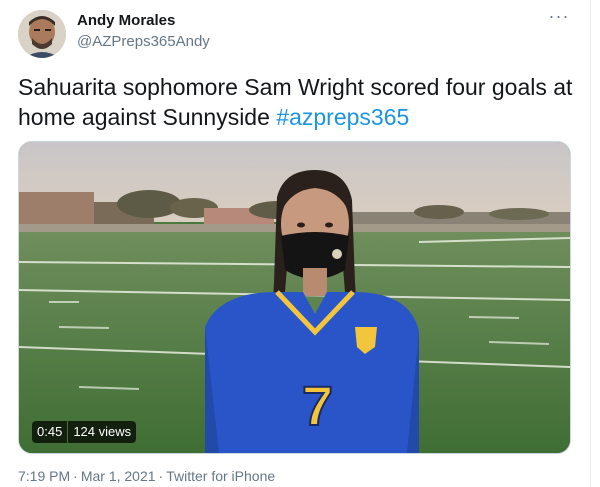 The height and width of the screenshot is (487, 600). I want to click on hashtag-link: #azpreps365, so click(342, 117).